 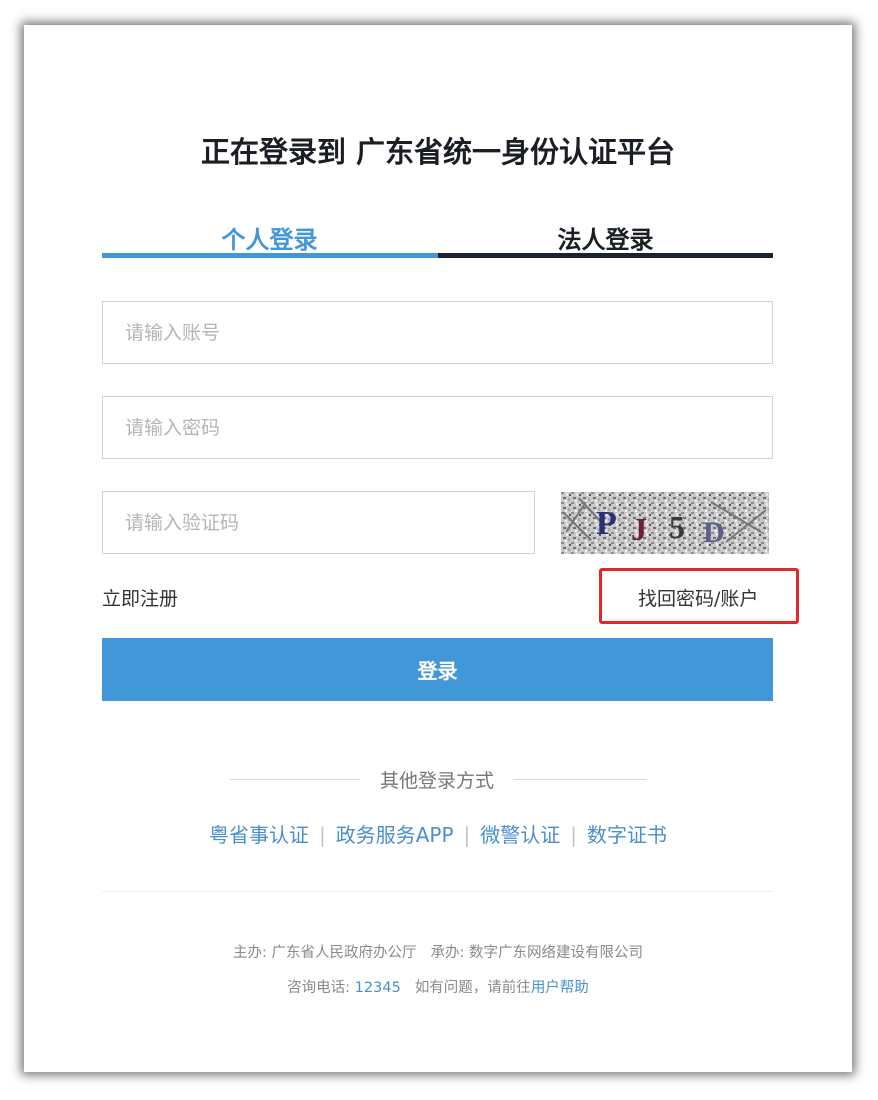 What do you see at coordinates (436, 781) in the screenshot?
I see `other-login-title: 其他登录方式` at bounding box center [436, 781].